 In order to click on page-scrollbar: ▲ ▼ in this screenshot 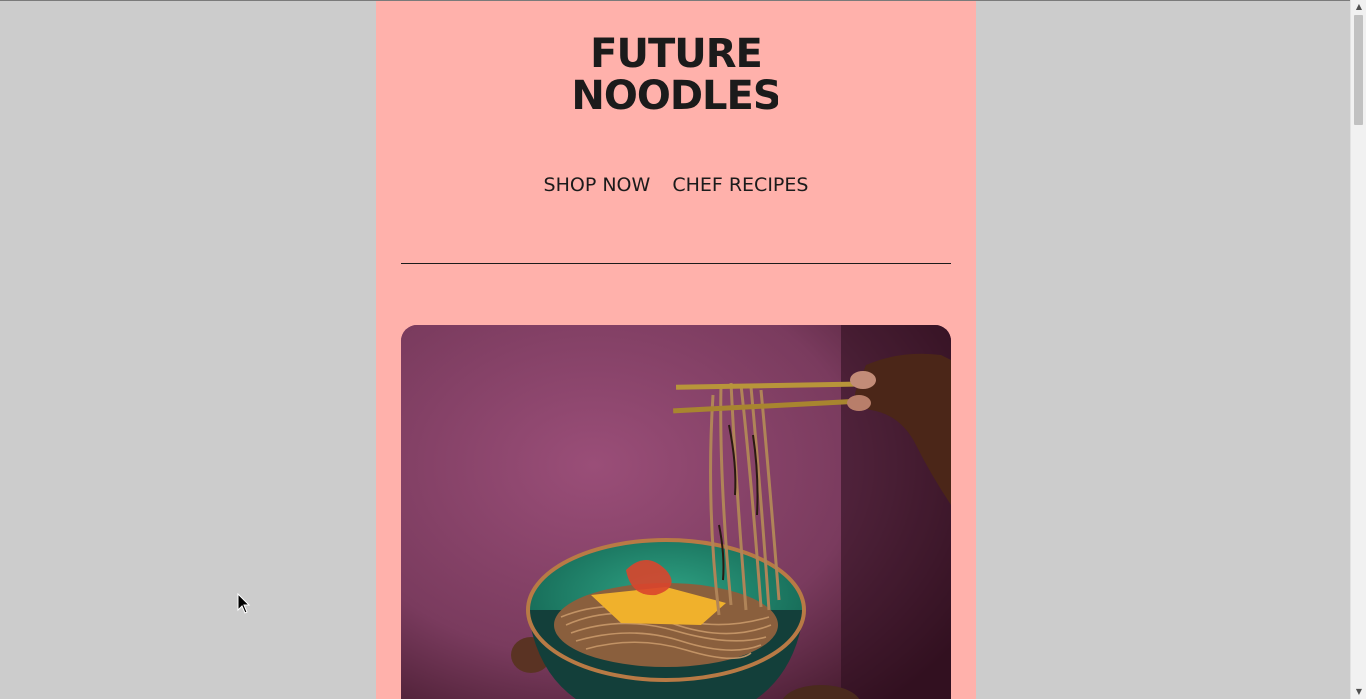, I will do `click(1358, 349)`.